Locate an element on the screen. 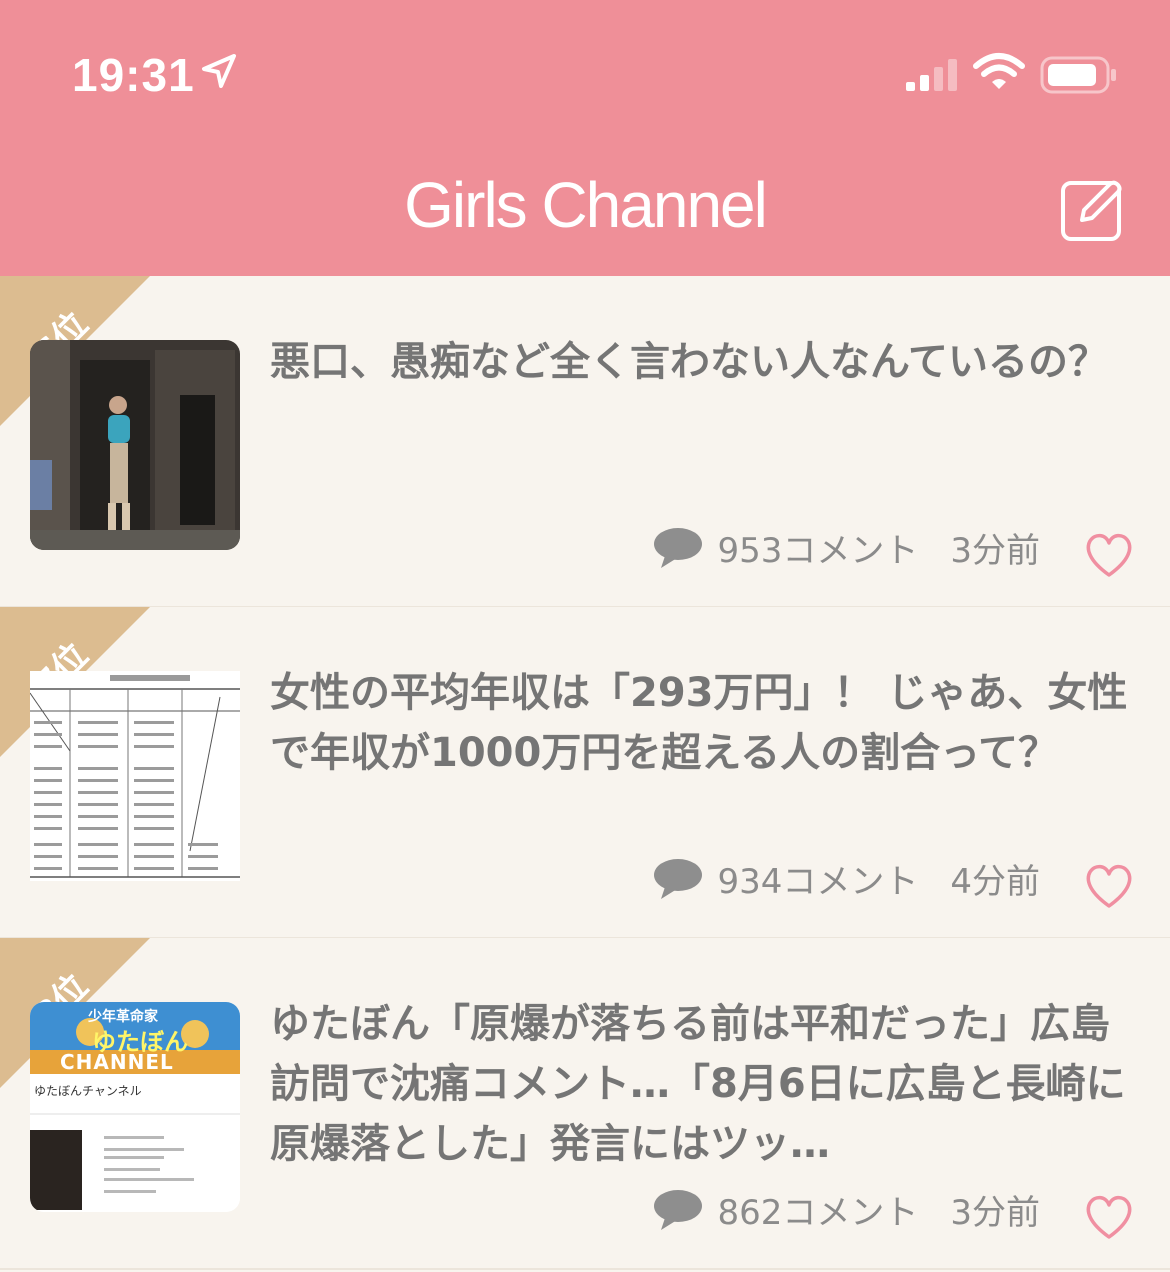  cellular-signal-icon is located at coordinates (931, 75).